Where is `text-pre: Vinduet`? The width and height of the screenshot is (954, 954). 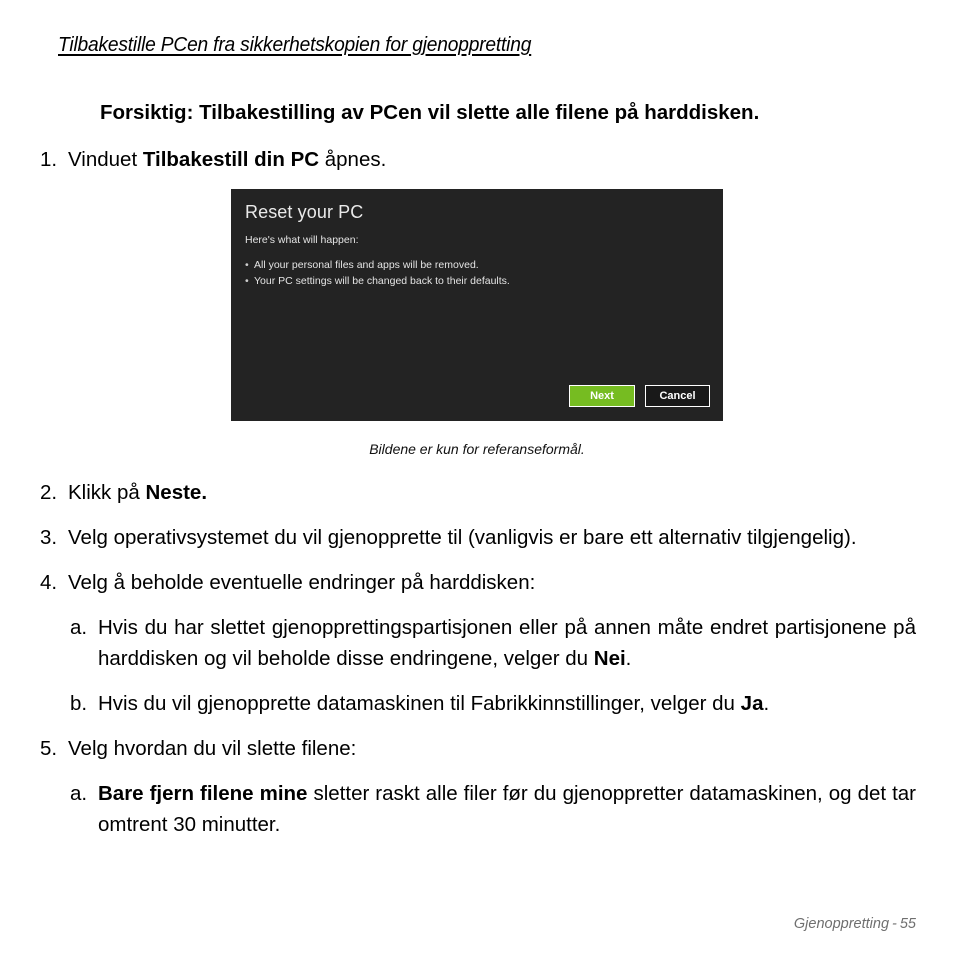 text-pre: Vinduet is located at coordinates (105, 159).